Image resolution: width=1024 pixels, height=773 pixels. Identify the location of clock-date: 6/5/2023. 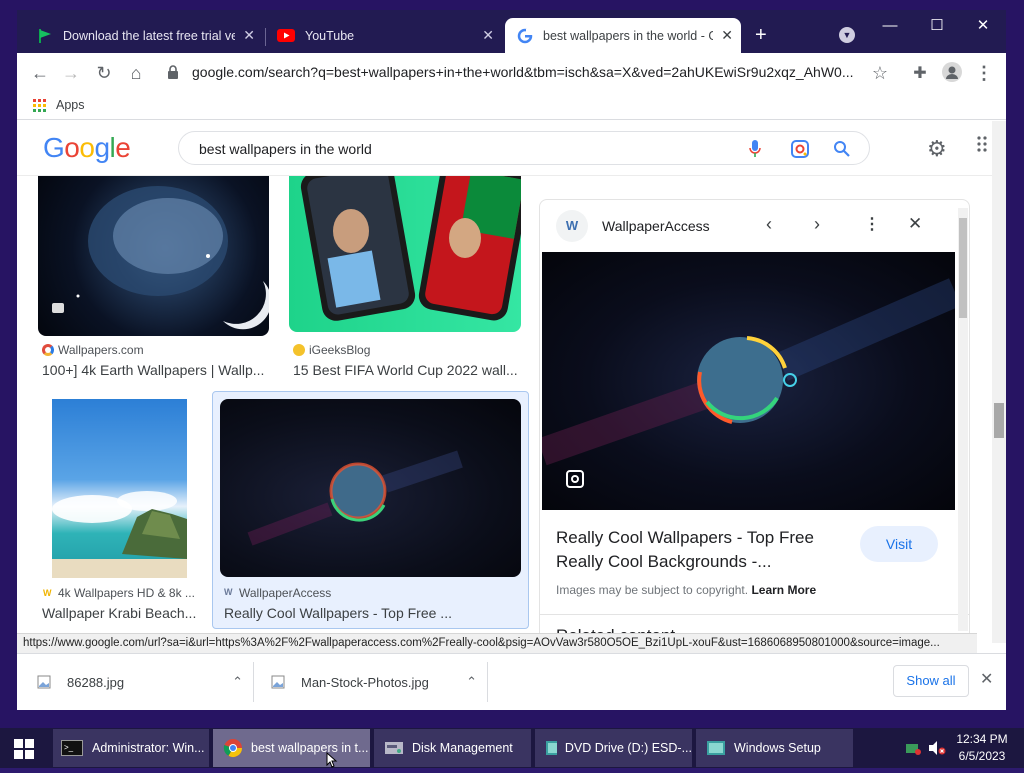
(982, 756).